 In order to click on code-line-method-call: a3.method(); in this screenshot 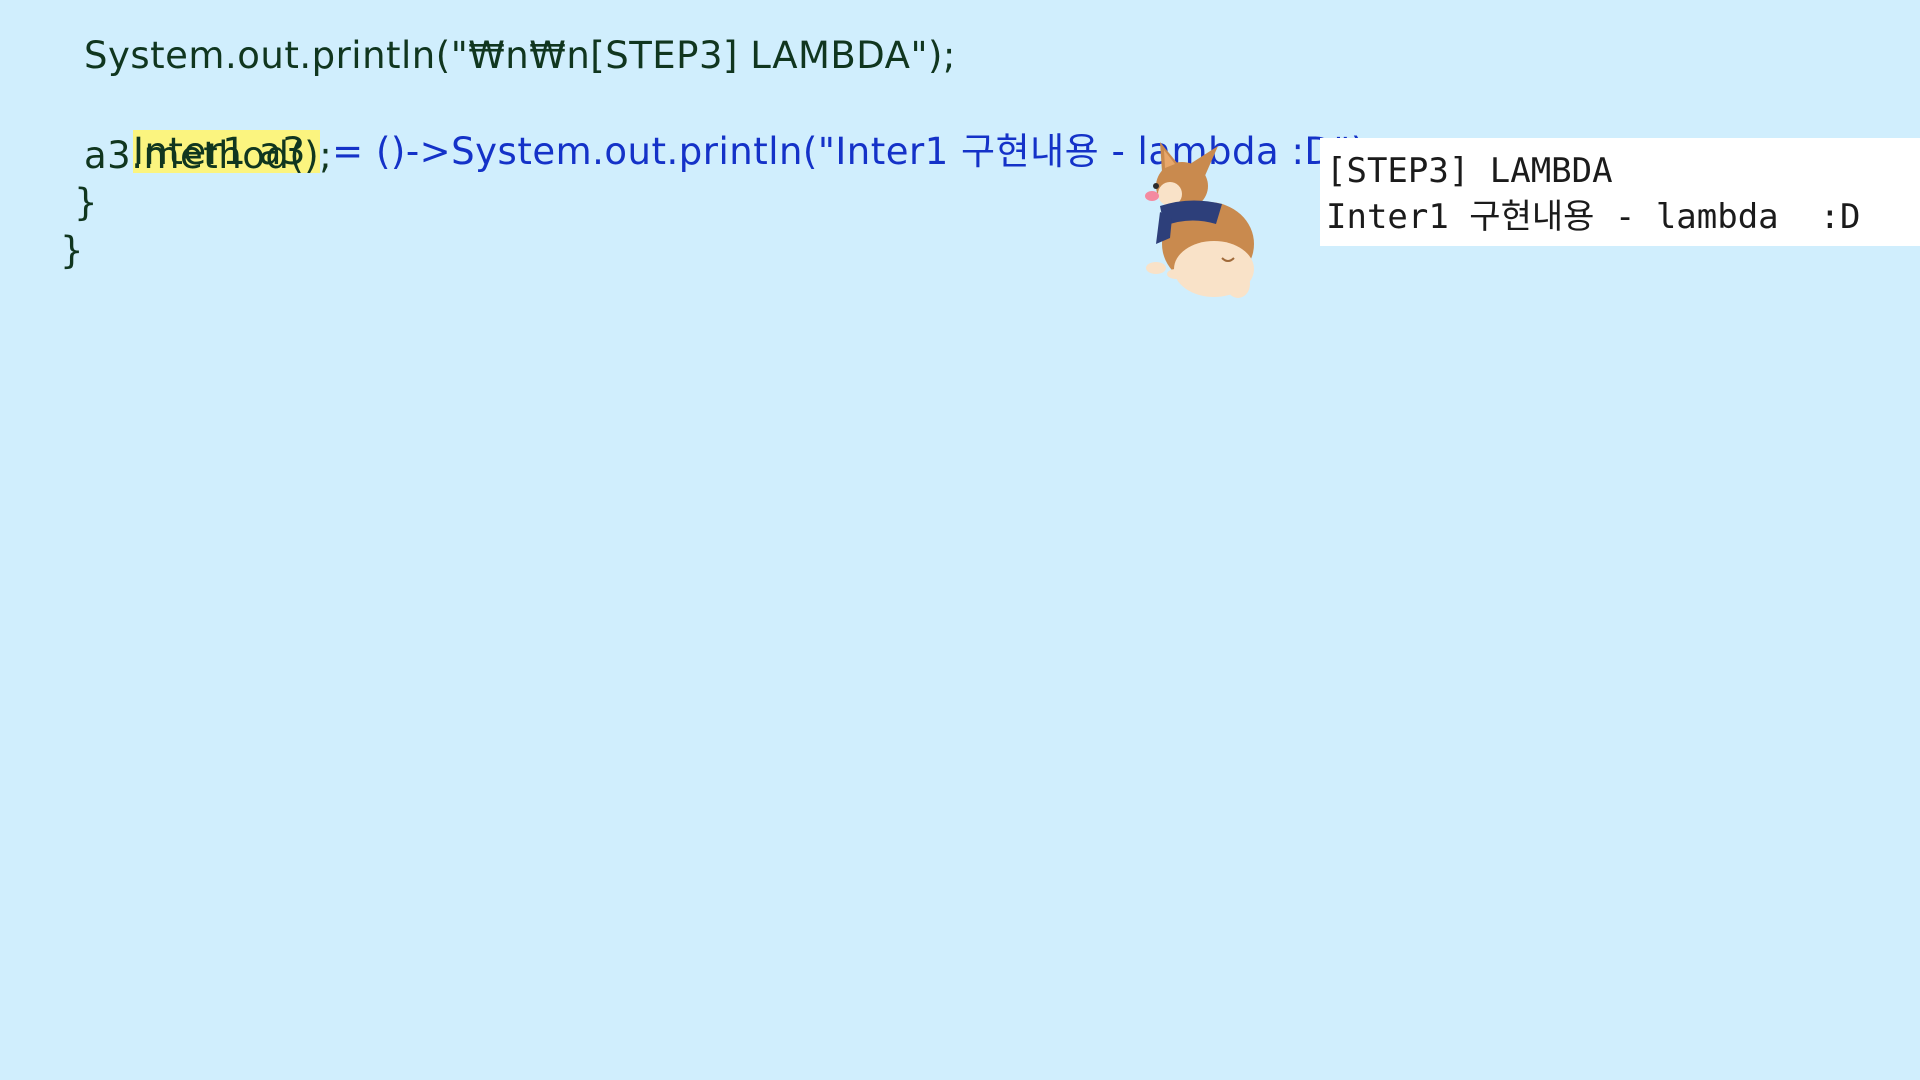, I will do `click(208, 155)`.